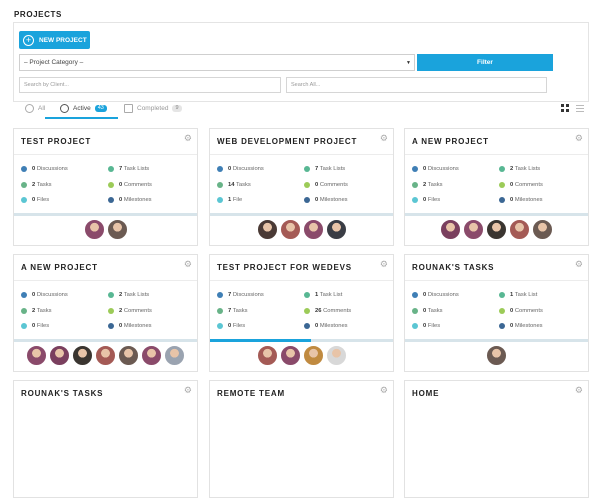 This screenshot has height=498, width=600. Describe the element at coordinates (121, 169) in the screenshot. I see `stat-value: 7` at that location.